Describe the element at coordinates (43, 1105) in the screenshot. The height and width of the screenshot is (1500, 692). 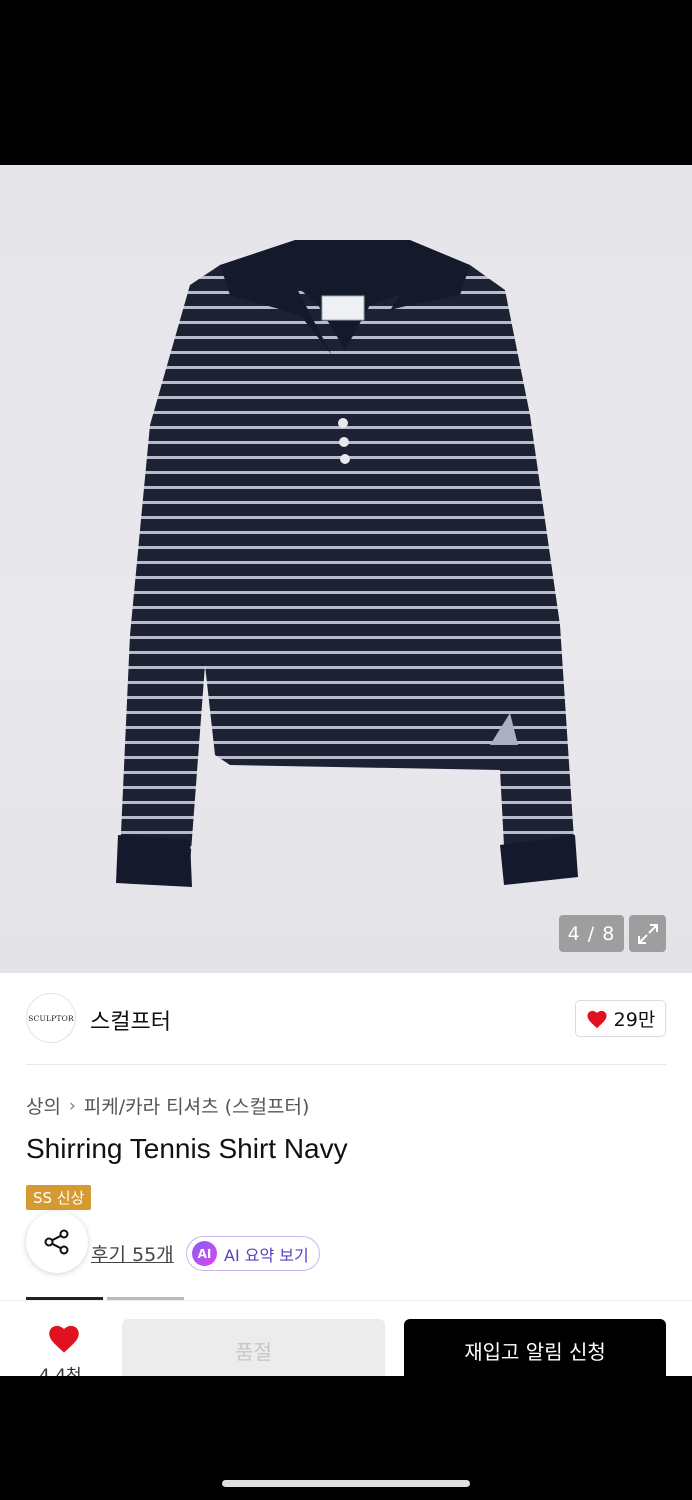
I see `breadcrumb-category: 상의` at that location.